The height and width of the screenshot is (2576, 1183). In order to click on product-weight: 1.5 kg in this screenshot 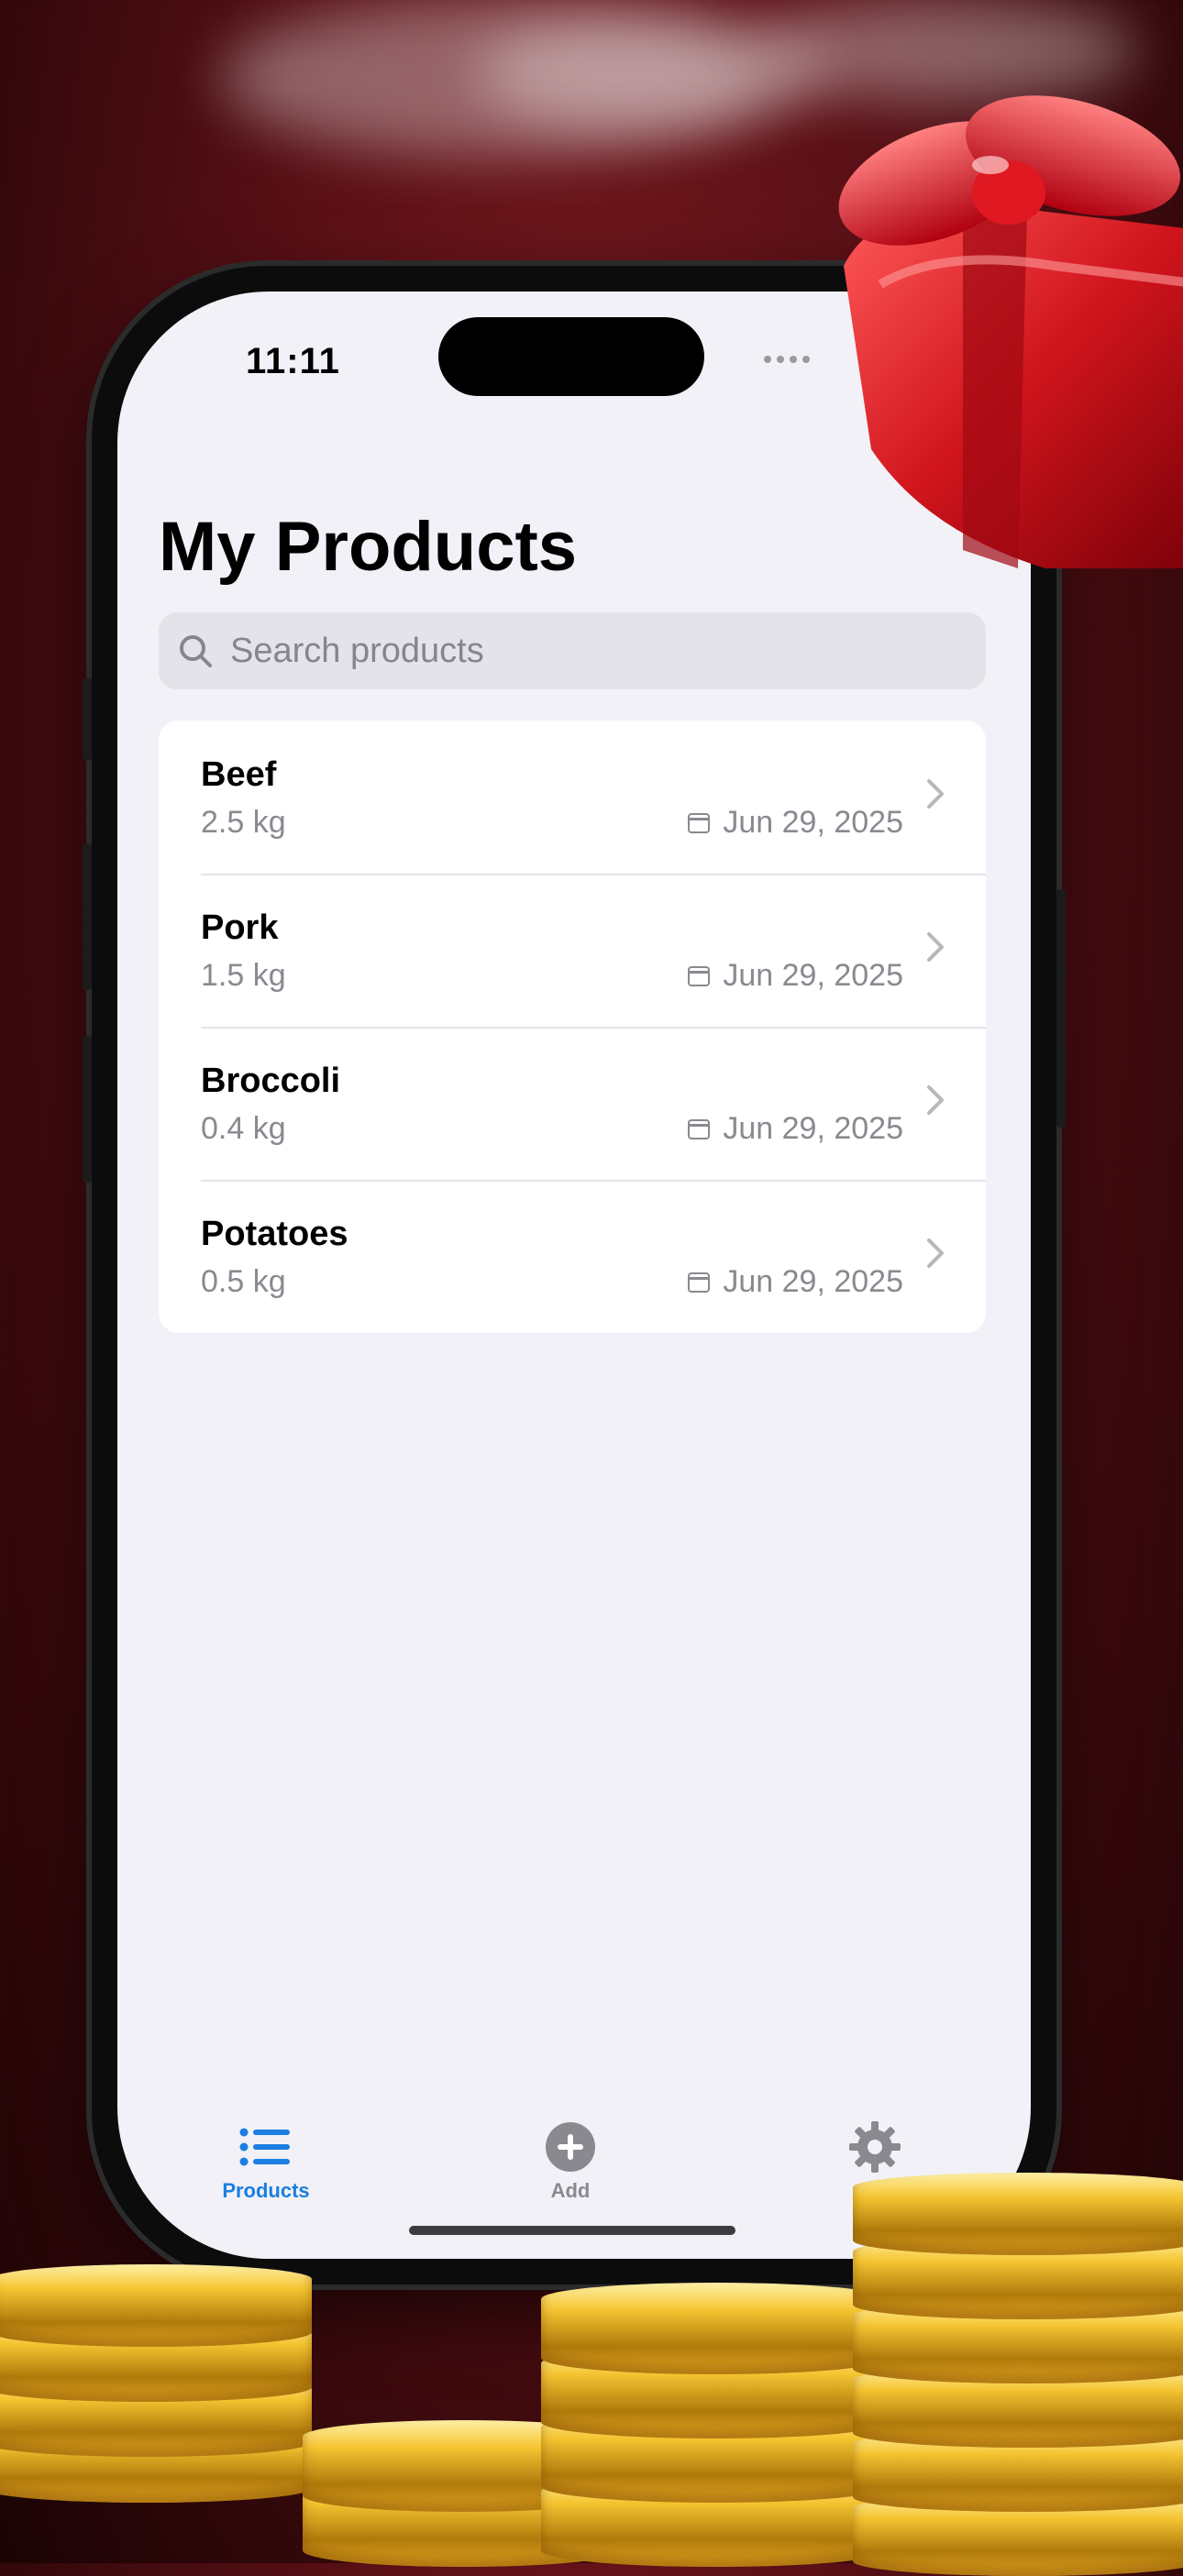, I will do `click(243, 975)`.